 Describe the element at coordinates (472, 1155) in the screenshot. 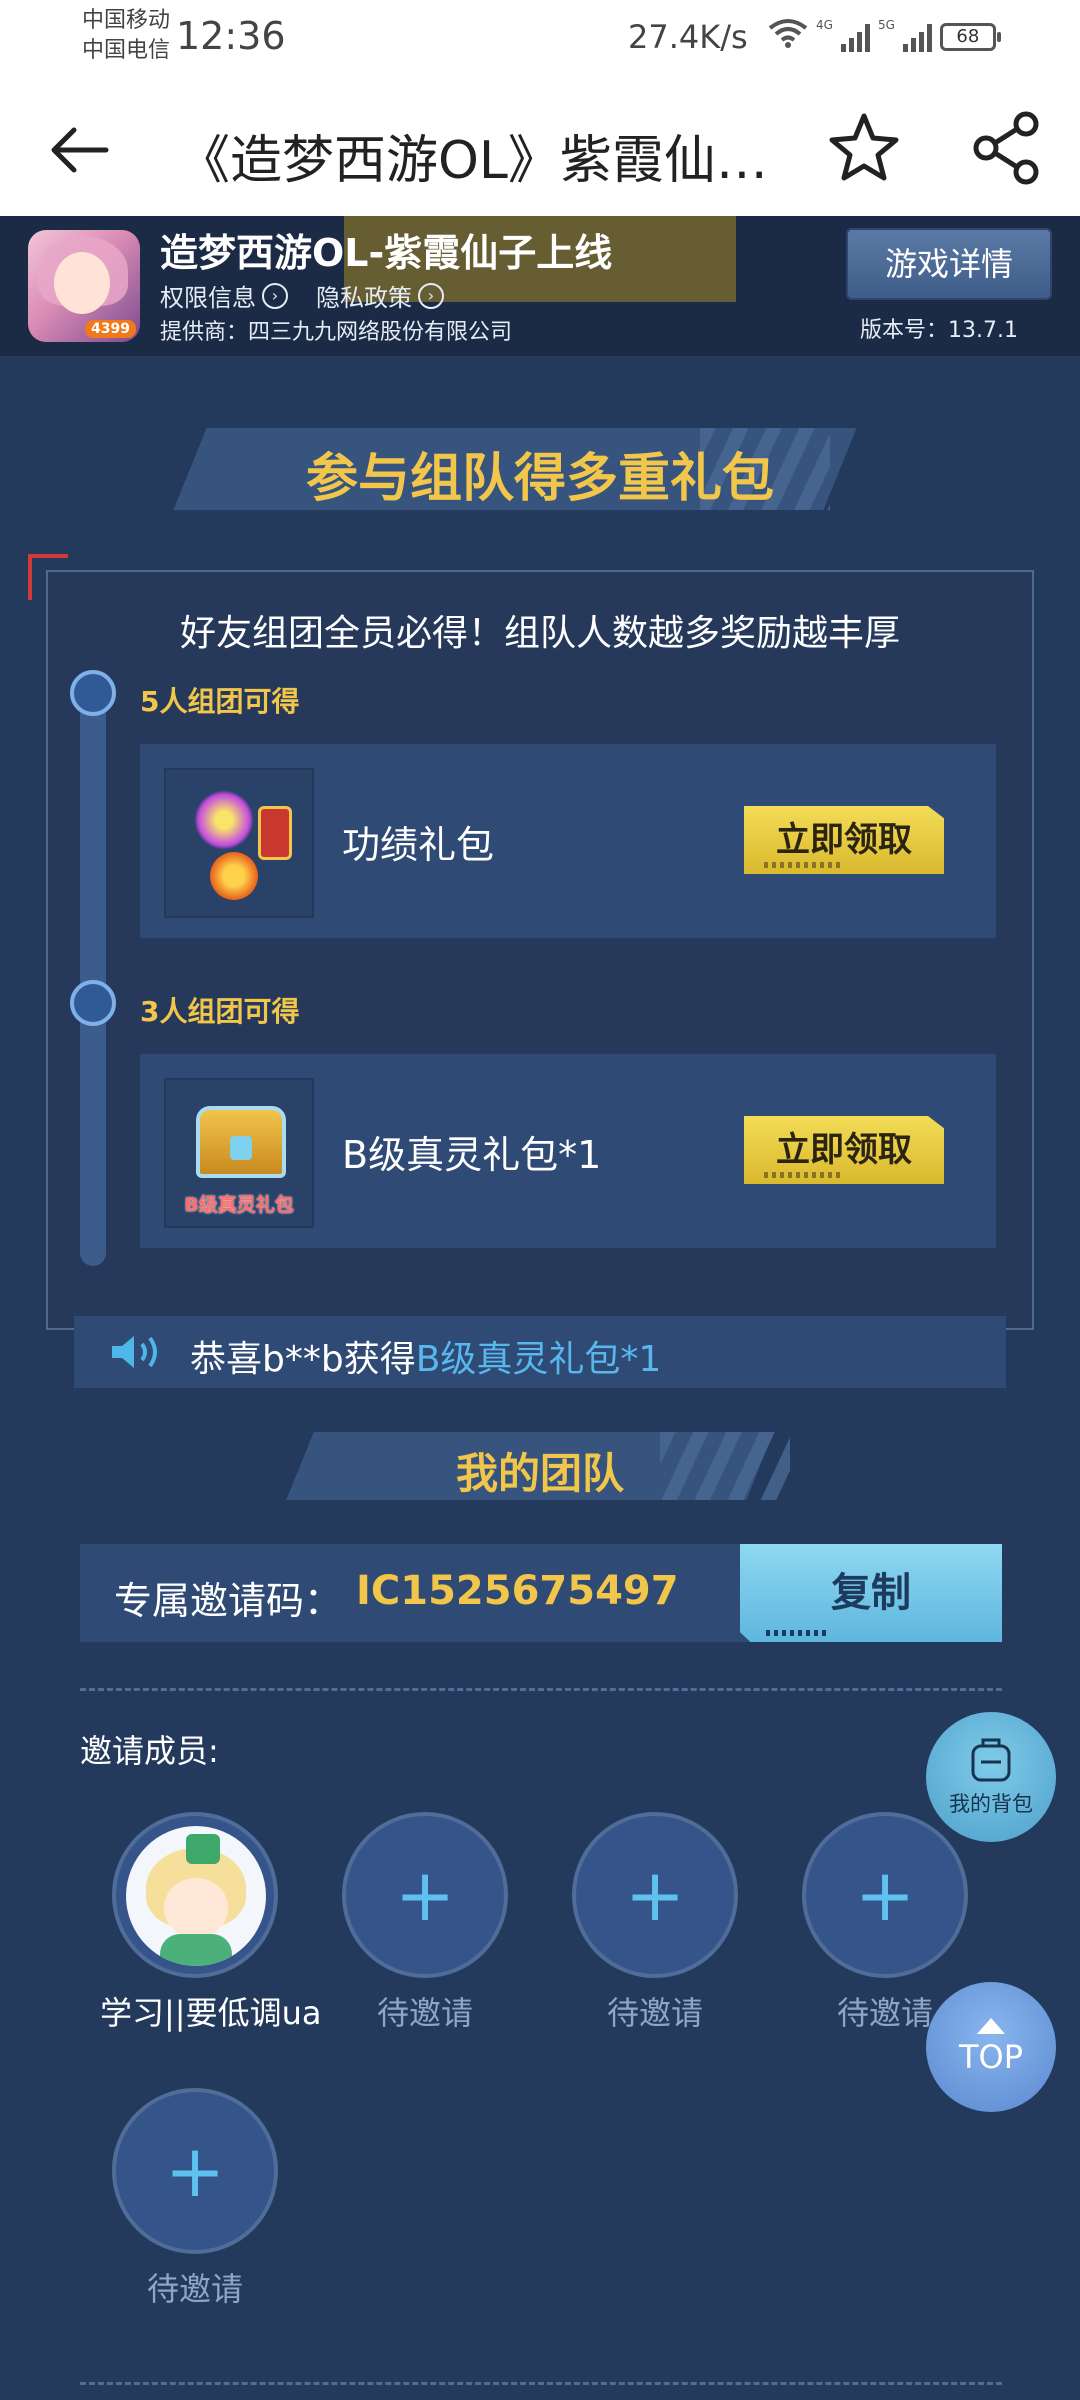

I see `reward-name: B级真灵礼包*1` at that location.